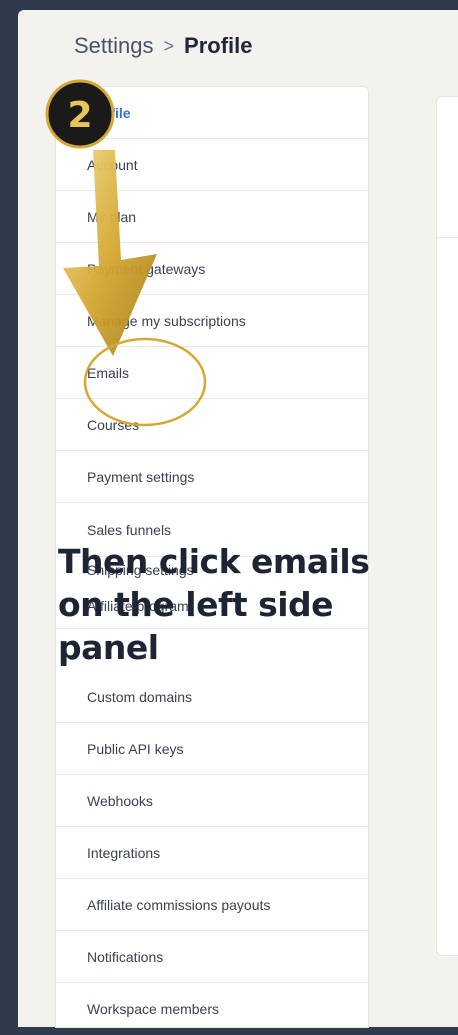 The height and width of the screenshot is (1035, 458). I want to click on sidebar-item-webhooks: Webhooks, so click(212, 801).